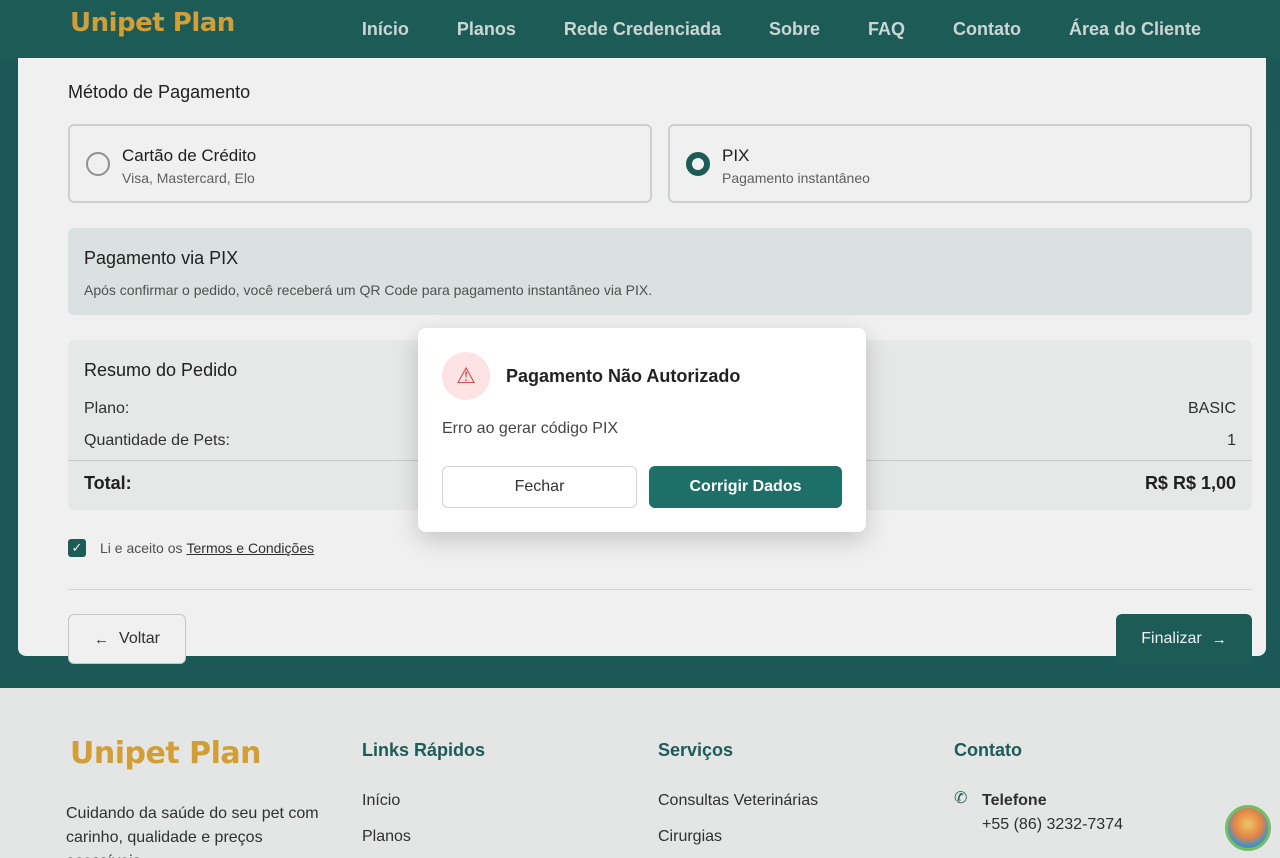  I want to click on plan-value: BASIC, so click(1211, 408).